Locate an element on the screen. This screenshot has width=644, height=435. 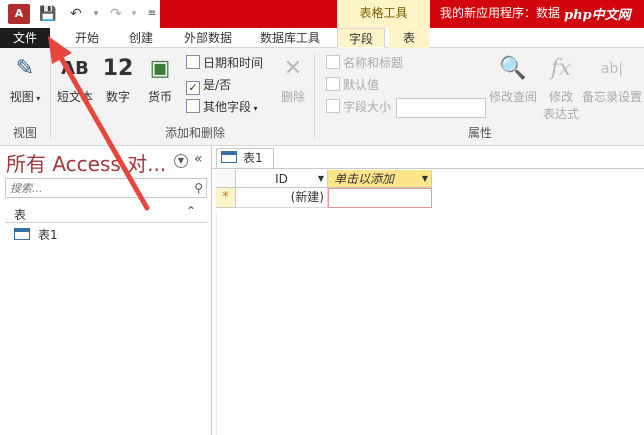
ribbon-tabs: 文件 开始 创建 外部数据 数据库工具 字段 表 is located at coordinates (322, 38).